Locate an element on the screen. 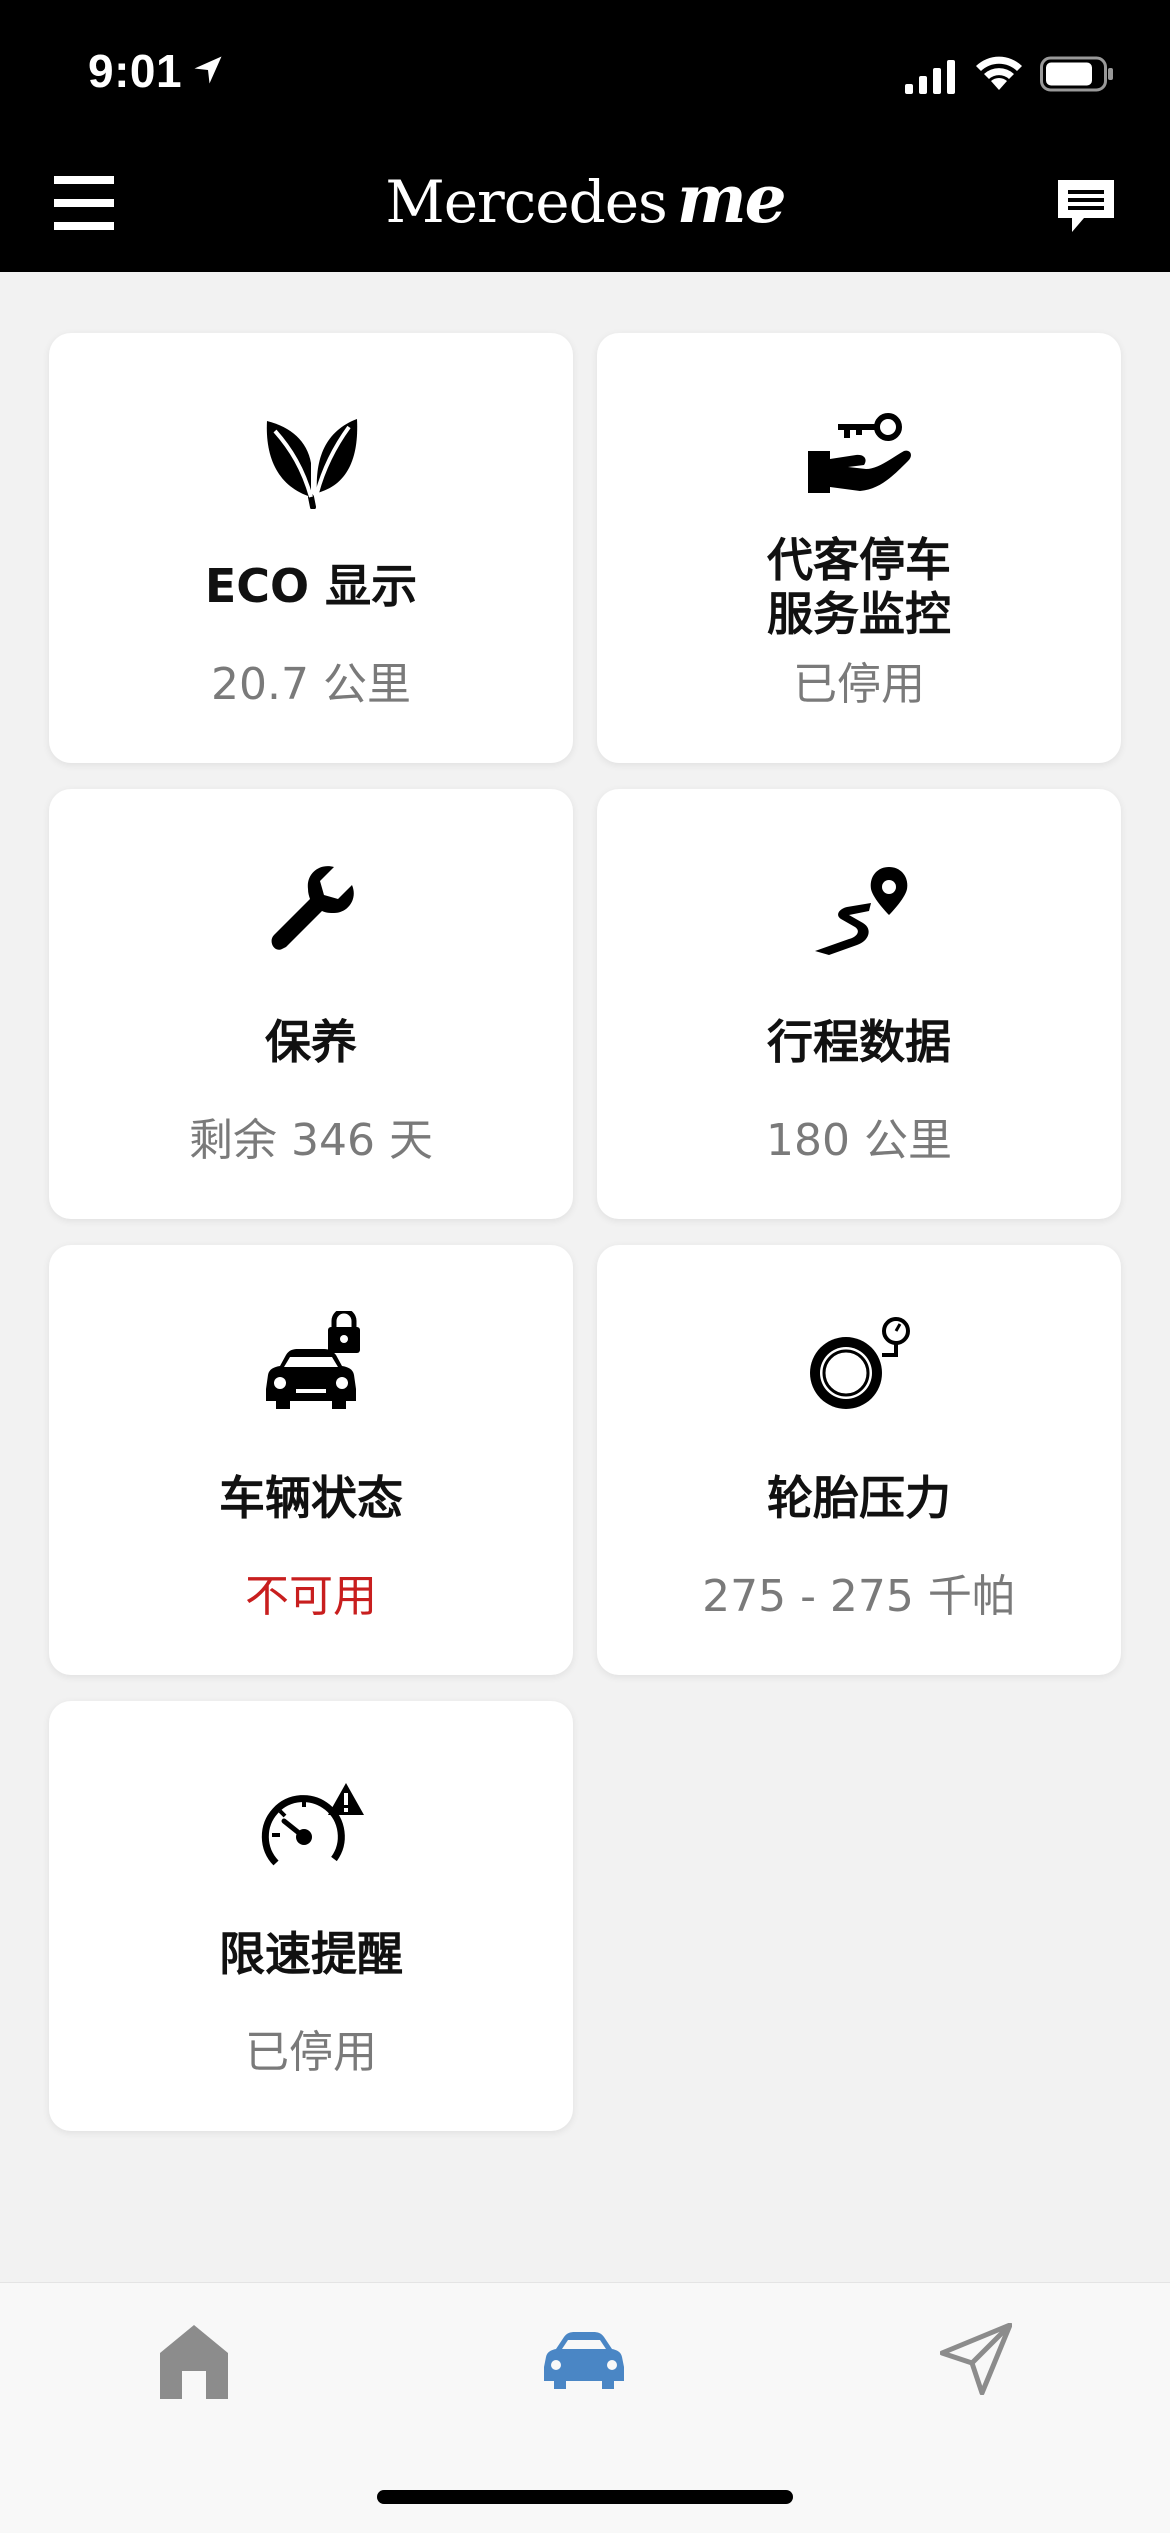 The width and height of the screenshot is (1170, 2533). card-value: 剩余 346 天 is located at coordinates (311, 1140).